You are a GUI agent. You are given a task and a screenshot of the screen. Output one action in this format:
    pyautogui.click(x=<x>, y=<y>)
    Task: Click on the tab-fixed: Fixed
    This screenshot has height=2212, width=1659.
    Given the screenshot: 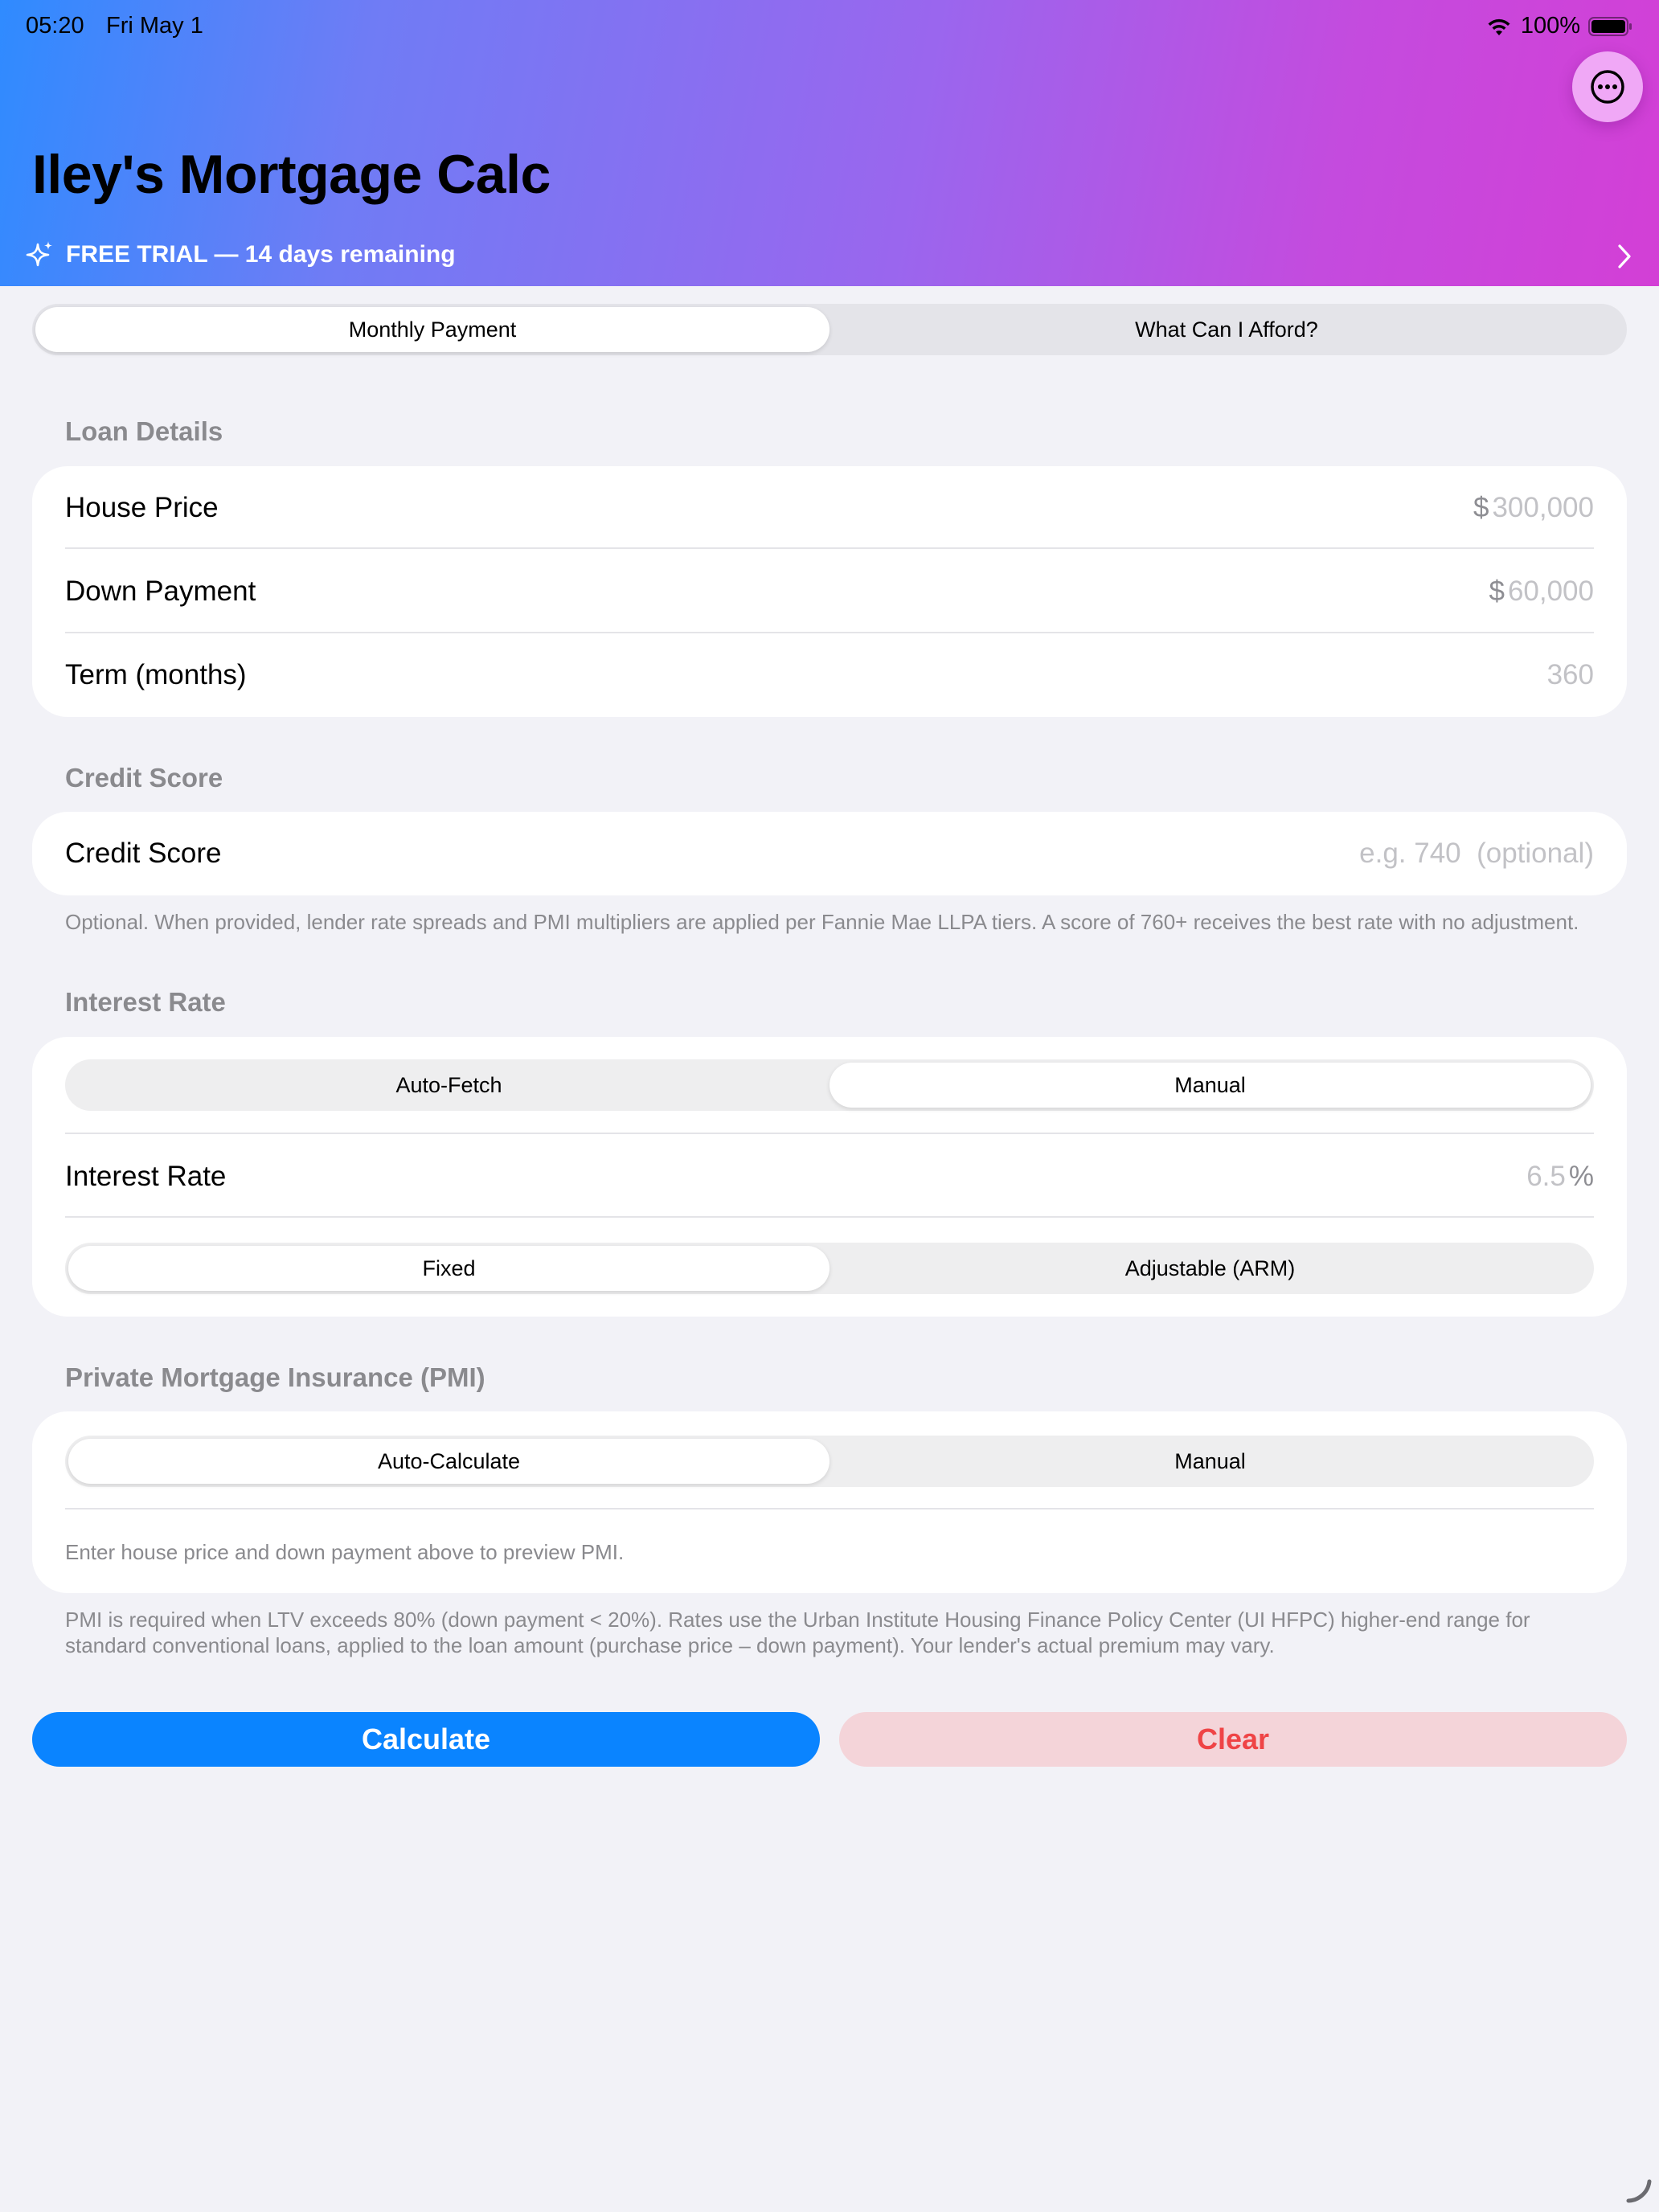 What is the action you would take?
    pyautogui.click(x=449, y=1268)
    